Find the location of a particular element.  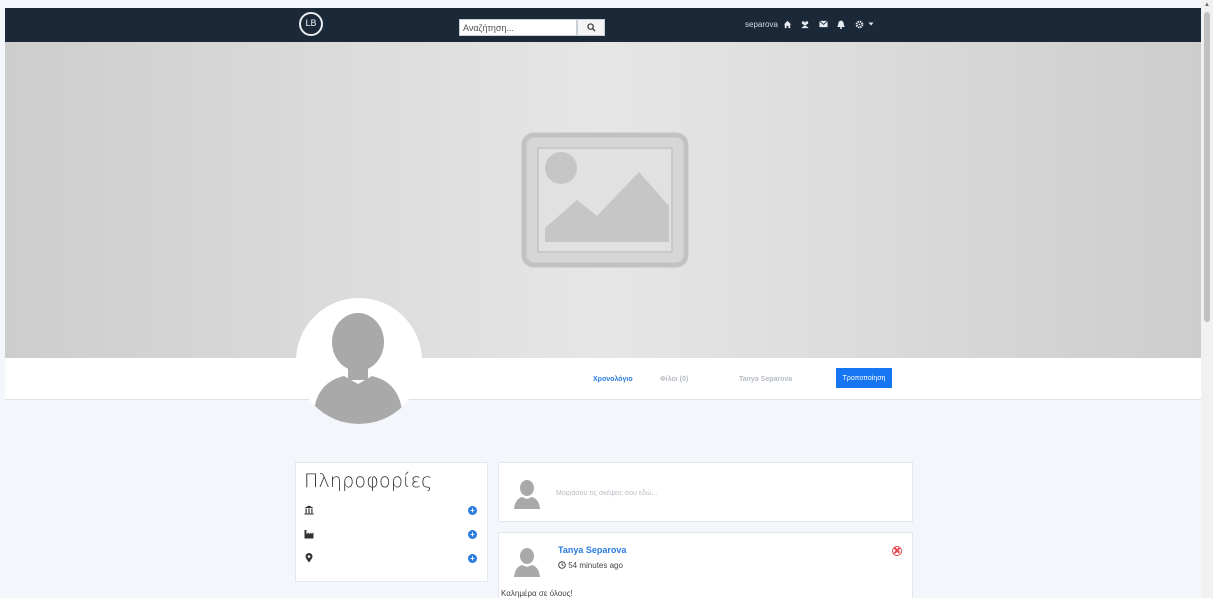

post-author-link: Tanya Separova is located at coordinates (592, 550).